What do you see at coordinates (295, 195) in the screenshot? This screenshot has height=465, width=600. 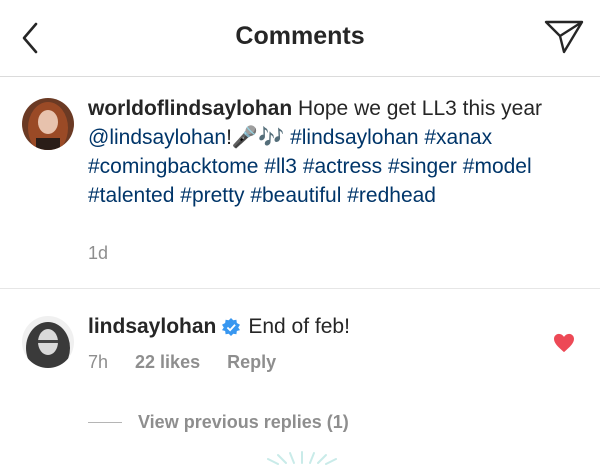 I see `hashtag-link: #beautiful` at bounding box center [295, 195].